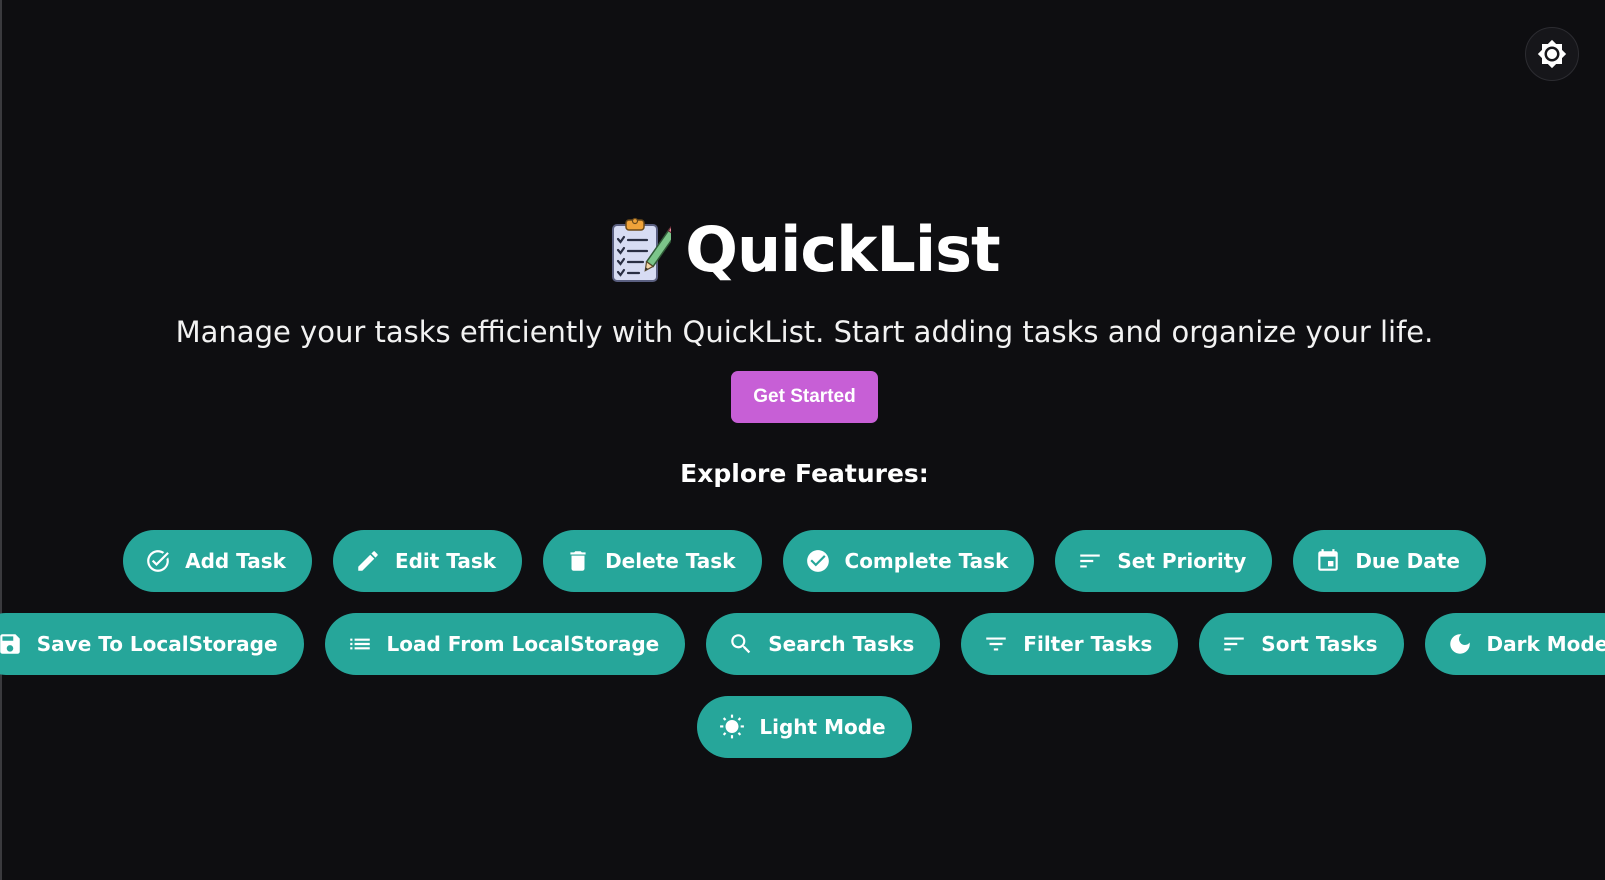 Image resolution: width=1605 pixels, height=880 pixels. What do you see at coordinates (741, 644) in the screenshot?
I see `search-icon` at bounding box center [741, 644].